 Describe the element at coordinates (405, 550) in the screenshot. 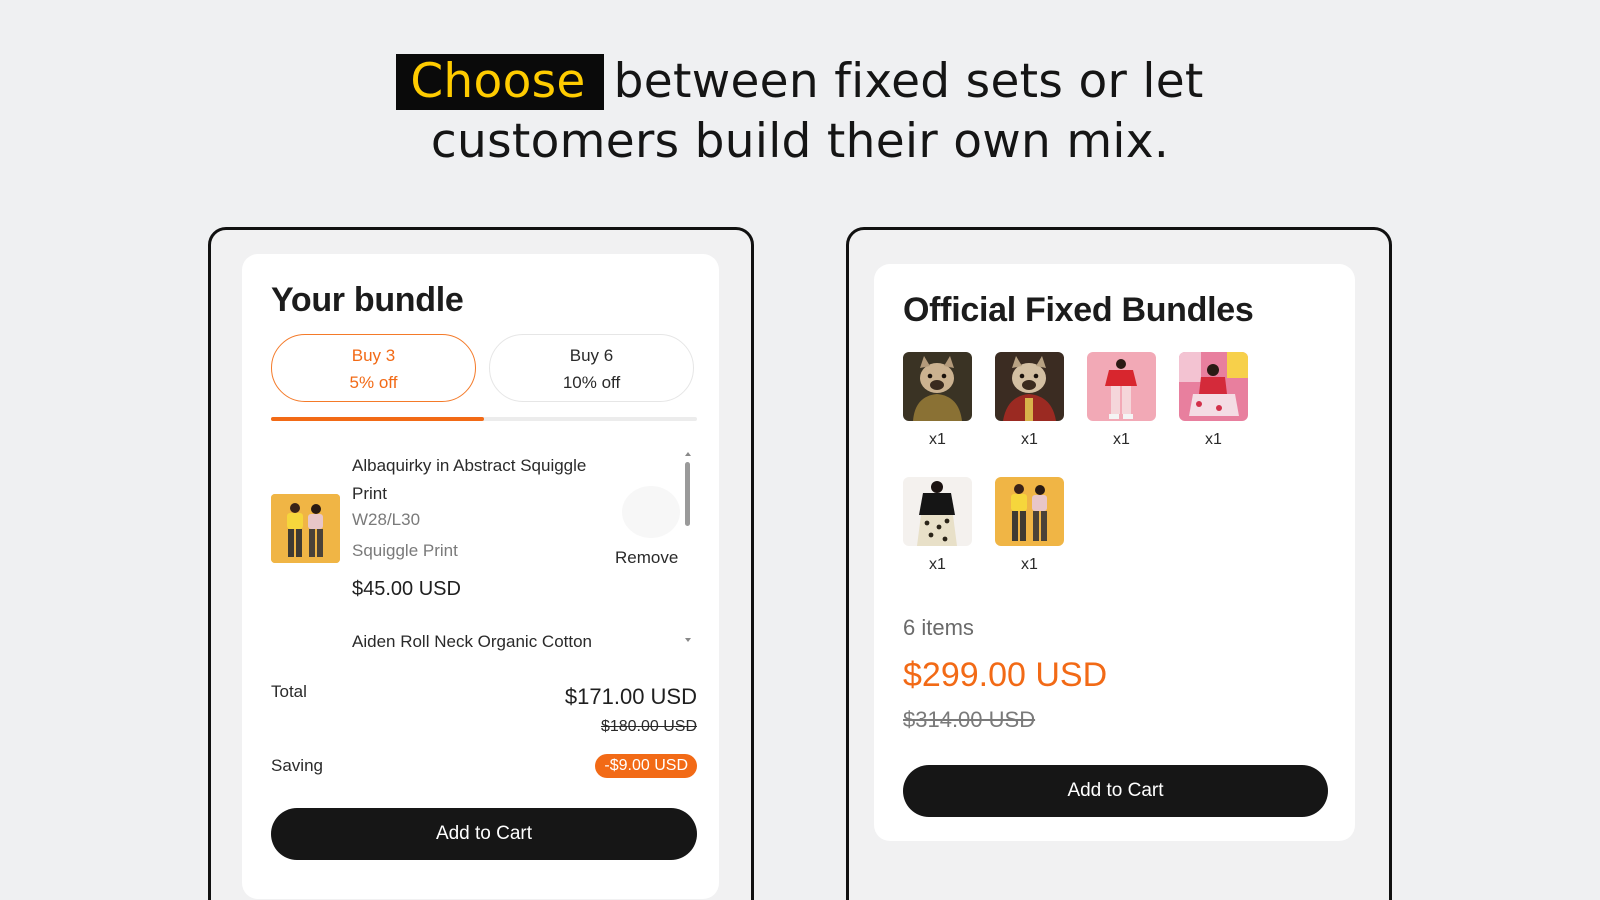

I see `item-variant: Squiggle Print` at that location.